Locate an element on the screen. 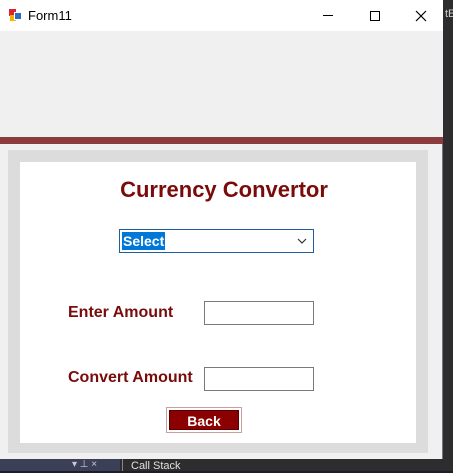 This screenshot has height=473, width=453. convert-amount-label: Convert Amount is located at coordinates (130, 377).